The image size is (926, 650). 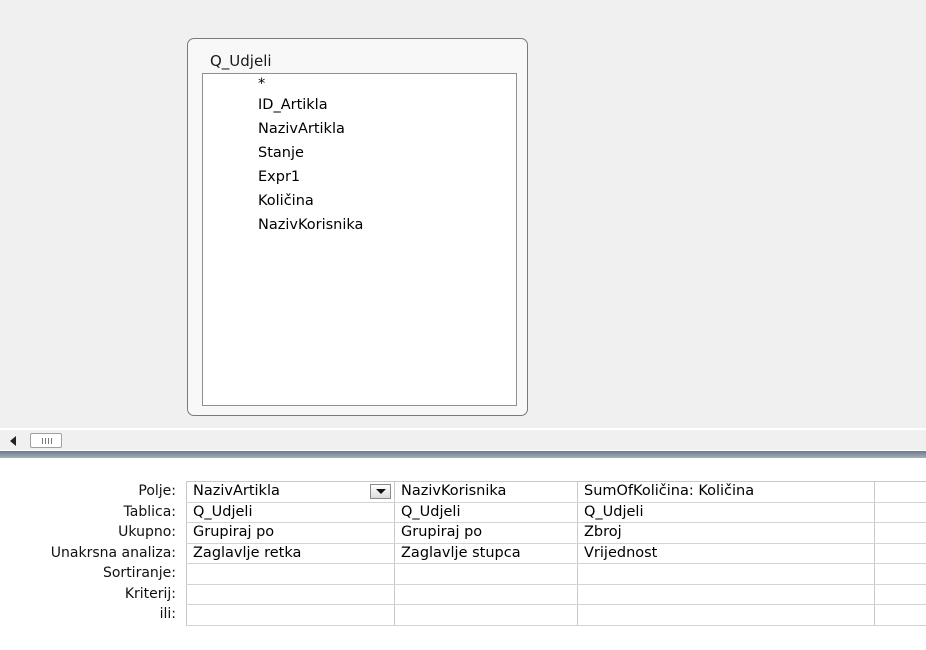 What do you see at coordinates (13, 441) in the screenshot?
I see `chevron-left-icon` at bounding box center [13, 441].